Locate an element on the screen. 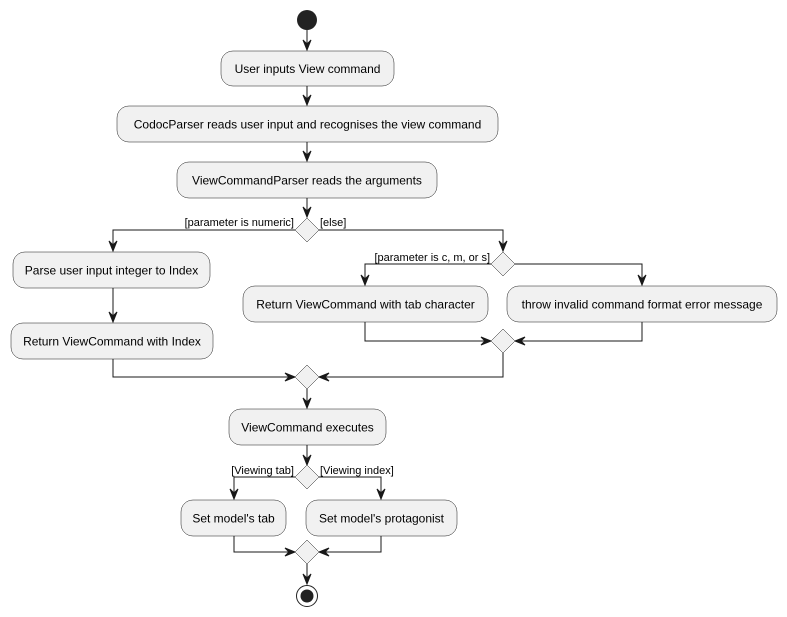 The image size is (787, 617). merge-parser-results is located at coordinates (307, 377).